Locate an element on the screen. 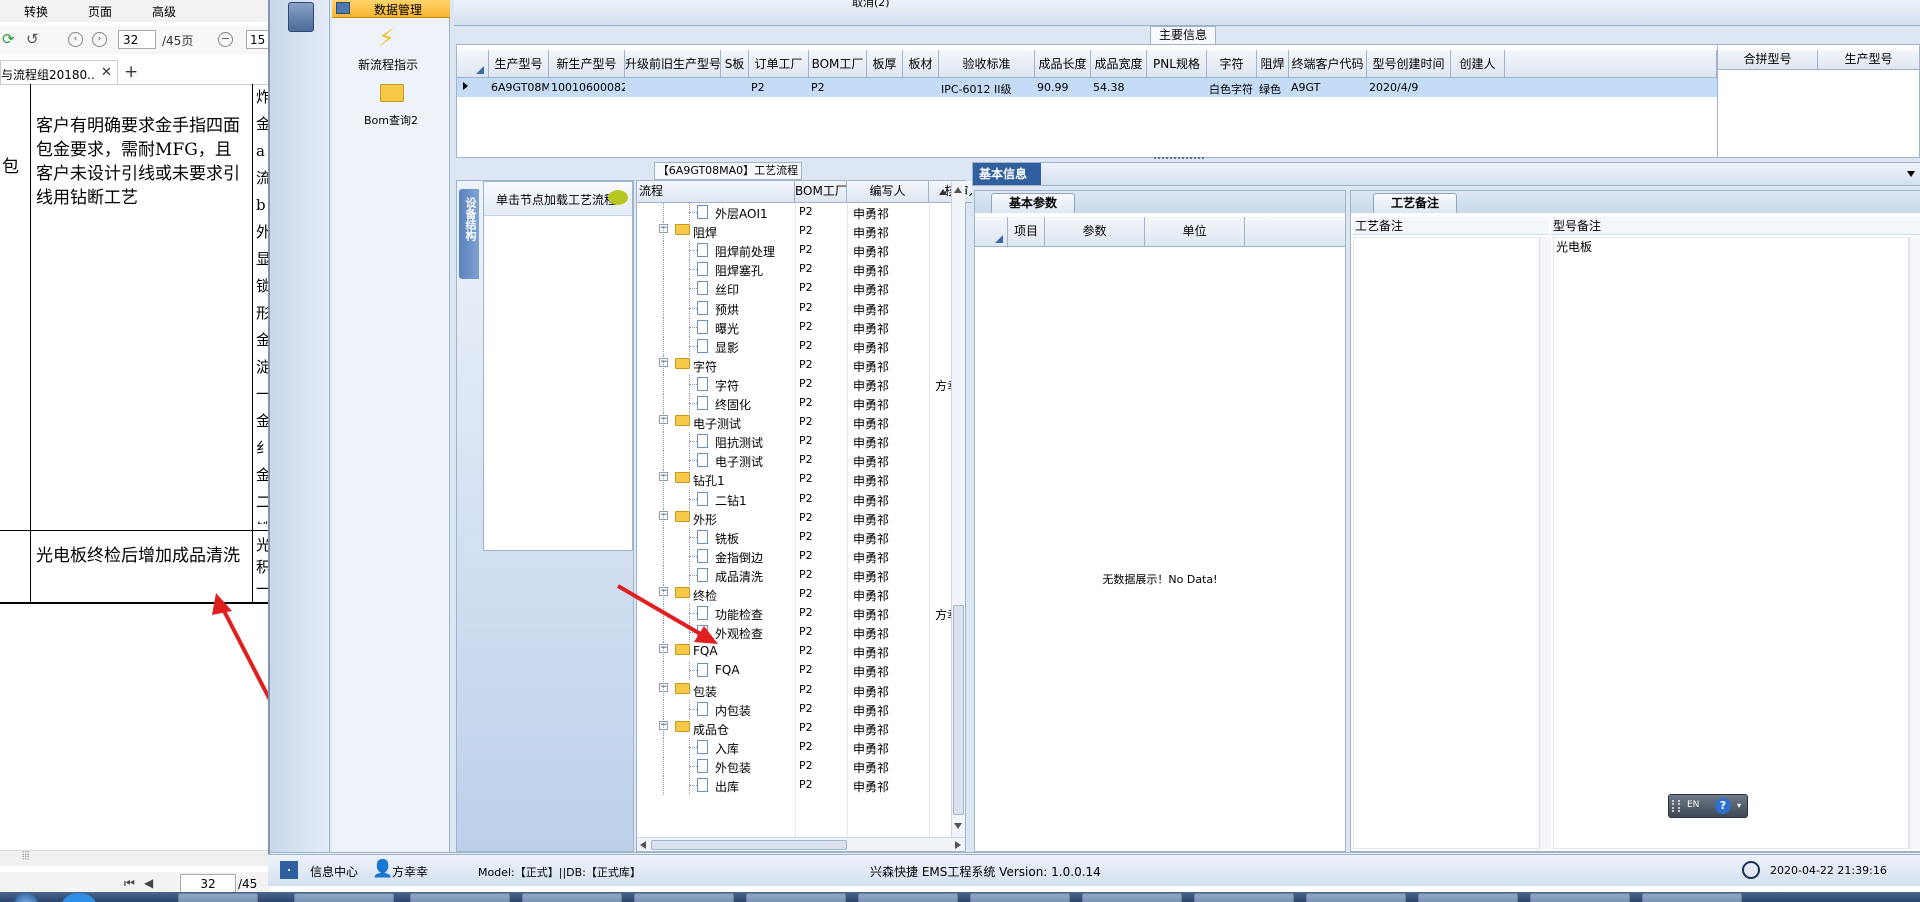 This screenshot has width=1920, height=902. tree-col-header: 流程 is located at coordinates (716, 192).